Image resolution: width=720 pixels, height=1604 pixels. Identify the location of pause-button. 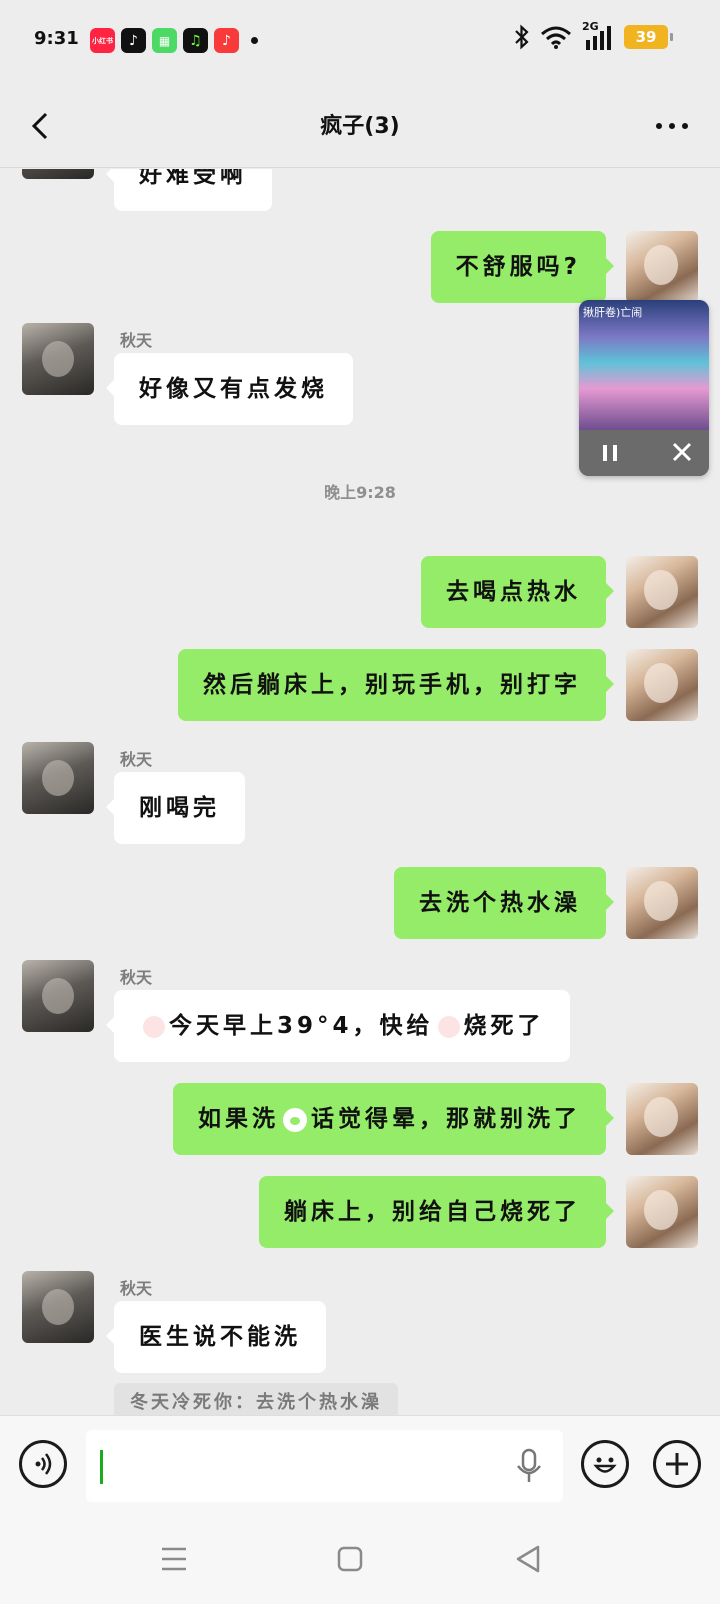
(610, 453).